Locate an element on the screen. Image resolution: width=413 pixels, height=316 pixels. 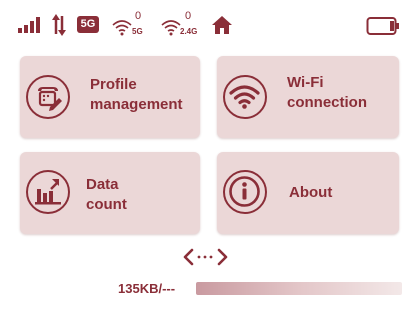
battery-icon is located at coordinates (382, 26).